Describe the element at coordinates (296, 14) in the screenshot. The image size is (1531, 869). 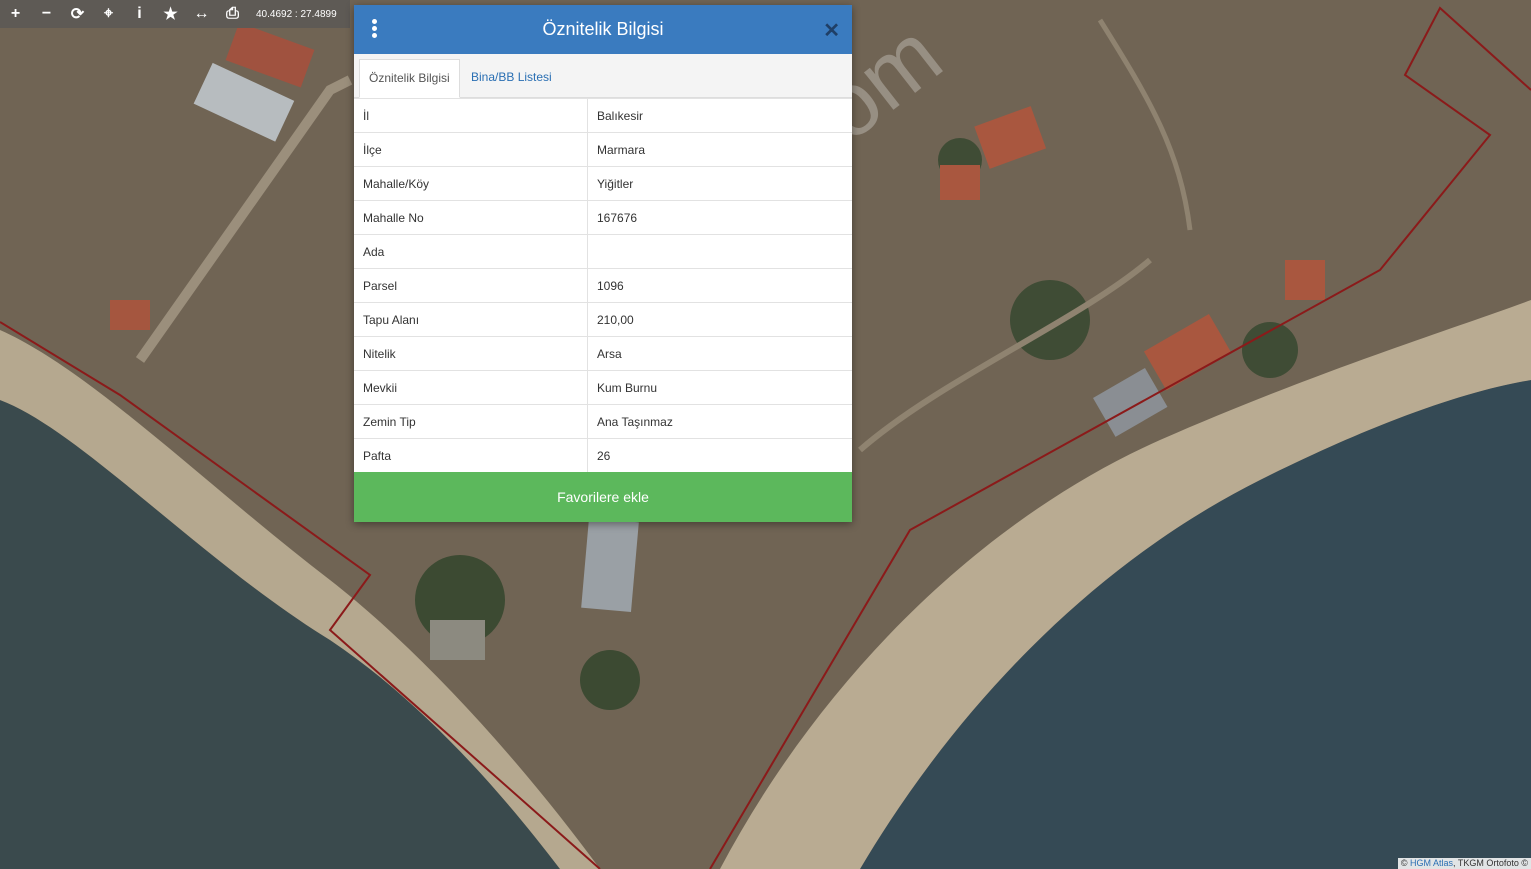
I see `coordinate-readout: 40.4692 : 27.4899` at that location.